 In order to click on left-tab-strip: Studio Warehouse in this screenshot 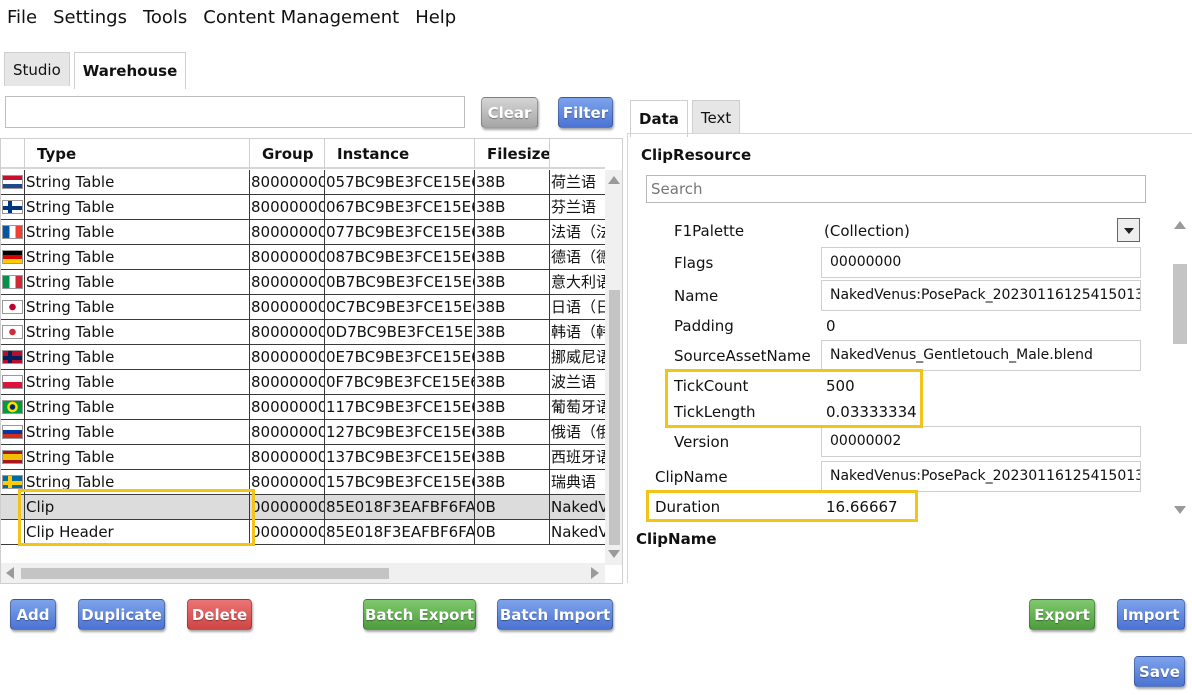, I will do `click(97, 70)`.